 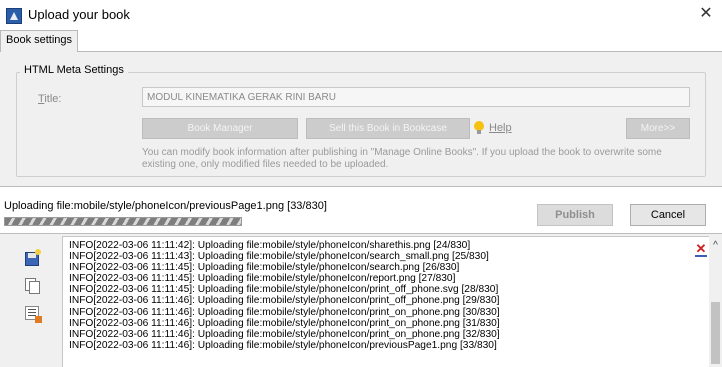 What do you see at coordinates (706, 14) in the screenshot?
I see `close-button: ✕` at bounding box center [706, 14].